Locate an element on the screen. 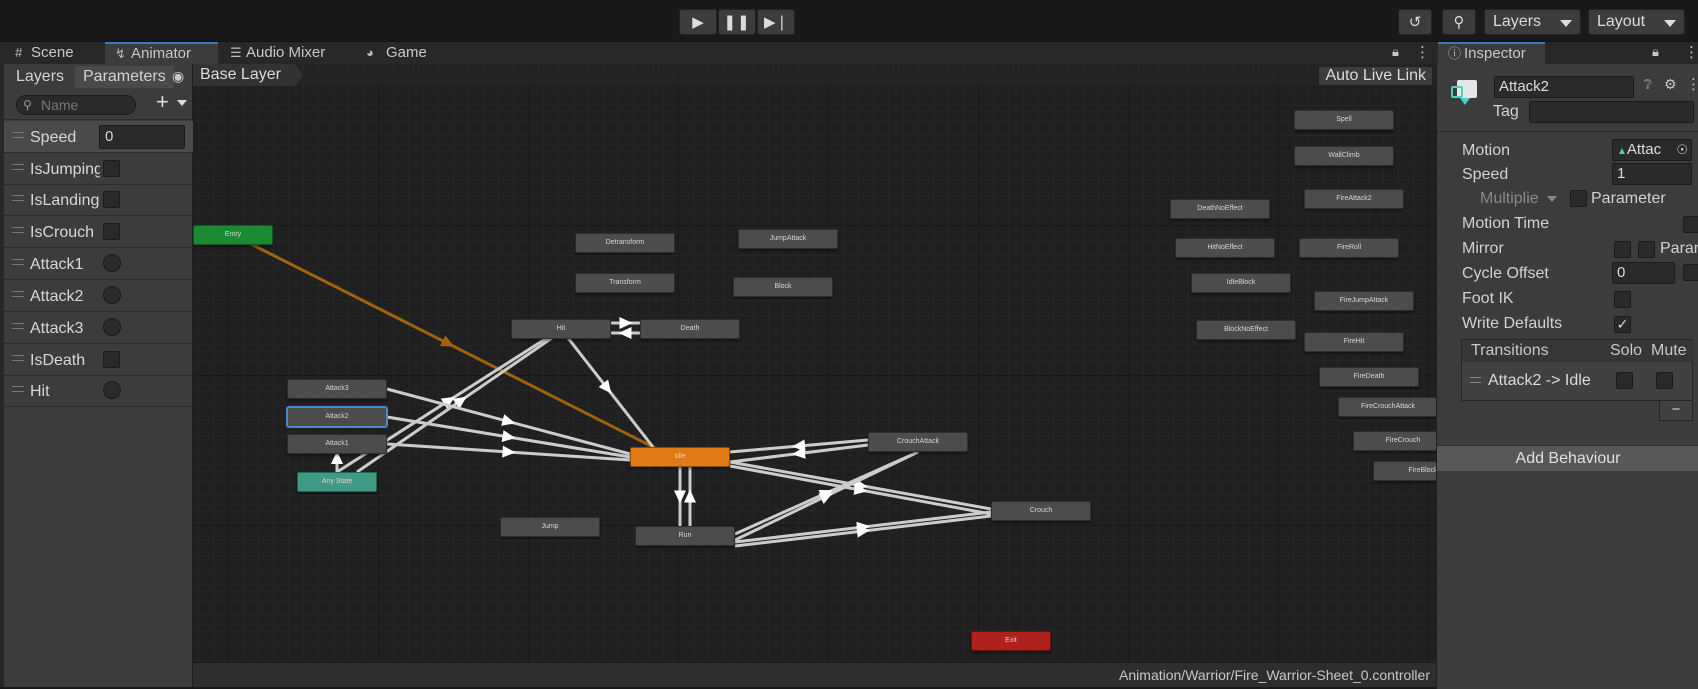 Image resolution: width=1698 pixels, height=689 pixels. state-node-fireattack2: FireAttack2 is located at coordinates (1354, 199).